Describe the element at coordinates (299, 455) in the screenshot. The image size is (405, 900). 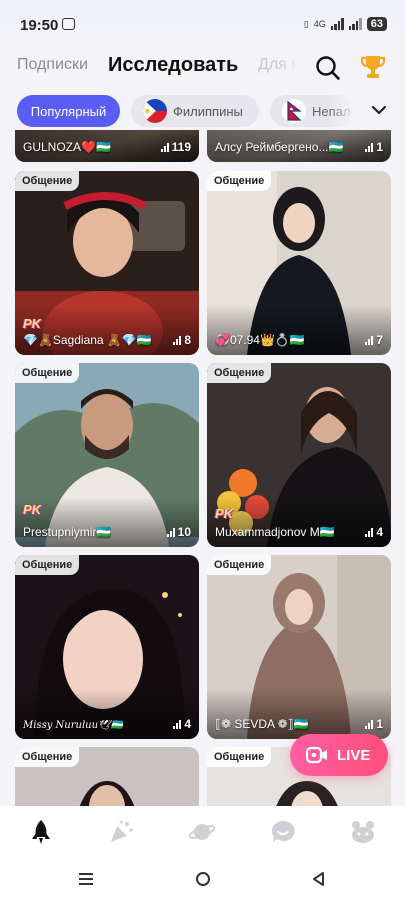
I see `stream-card: Общение PK Muxammadjonov M🇺🇿 4` at that location.